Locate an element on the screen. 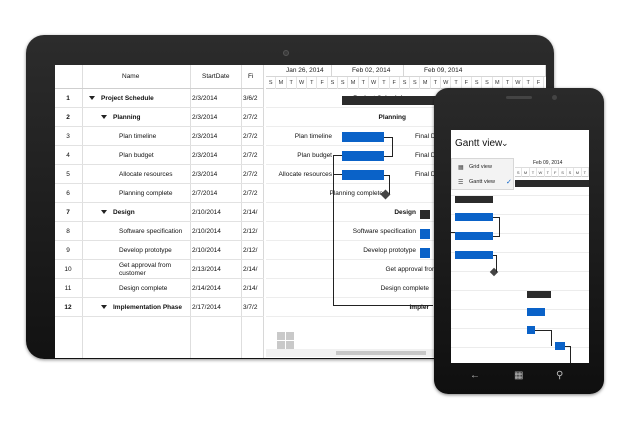 The width and height of the screenshot is (644, 427). chart-row is located at coordinates (520, 319).